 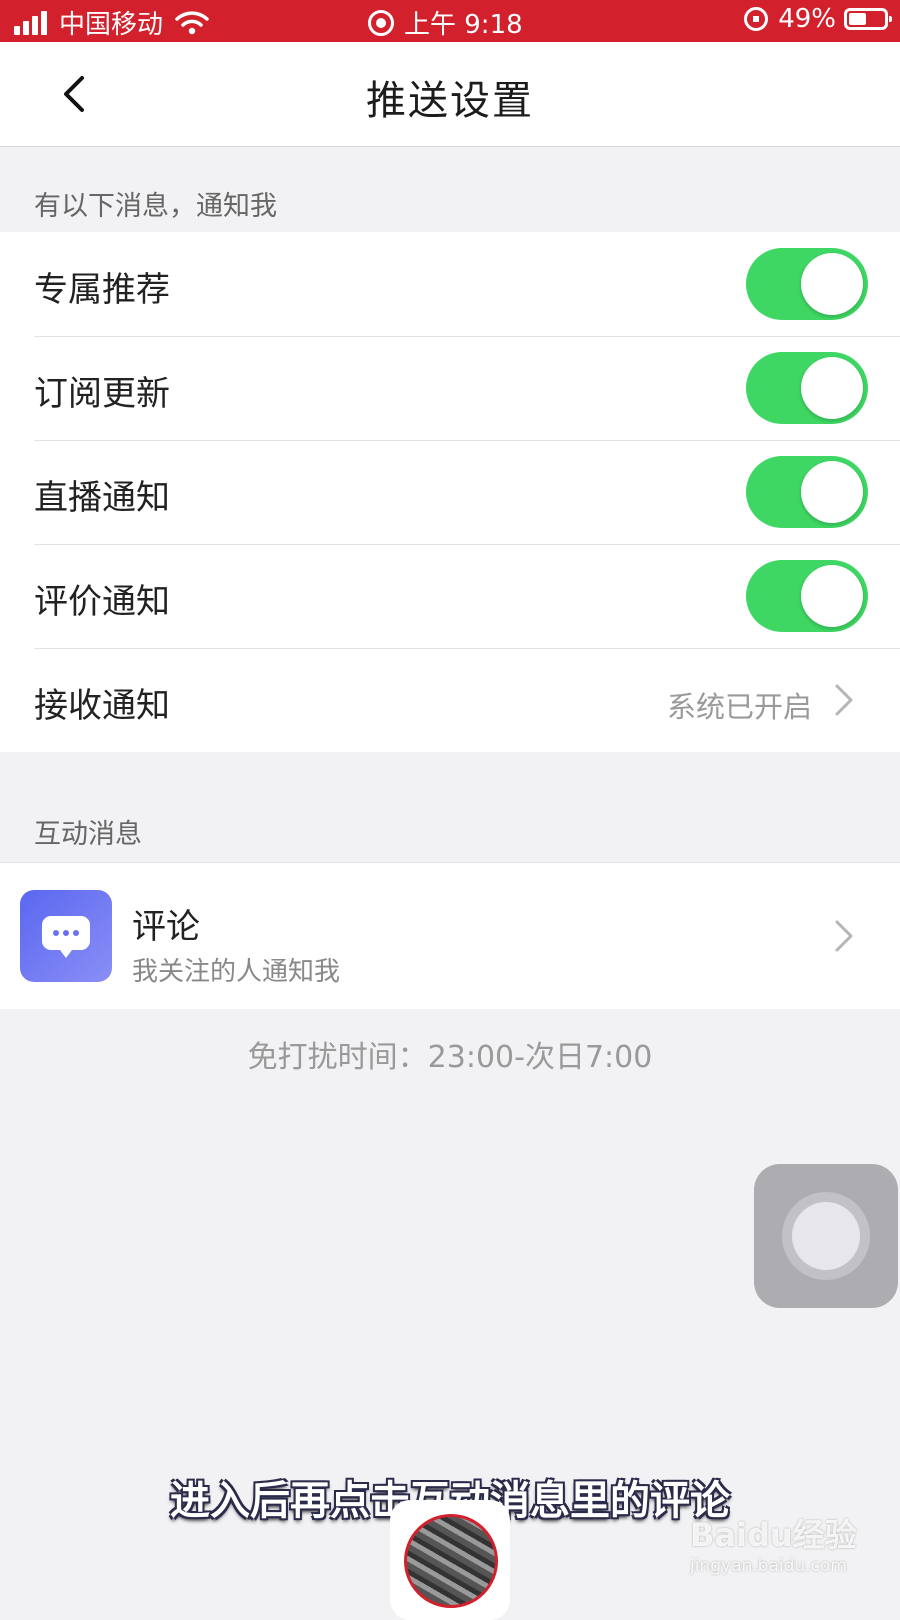 What do you see at coordinates (30, 22) in the screenshot?
I see `signal-icon` at bounding box center [30, 22].